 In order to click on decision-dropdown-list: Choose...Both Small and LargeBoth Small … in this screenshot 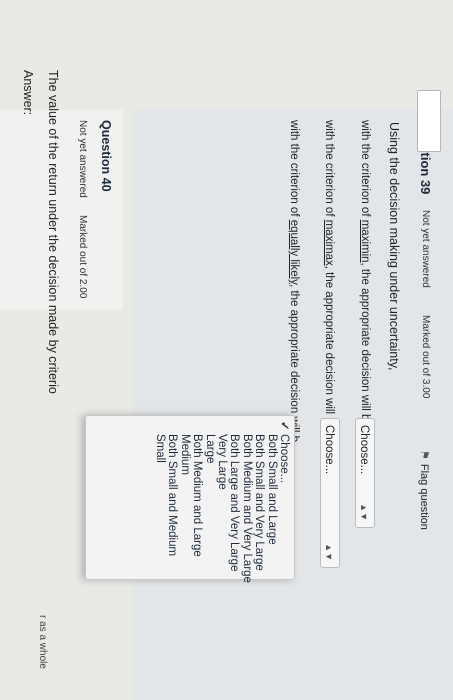, I will do `click(190, 499)`.